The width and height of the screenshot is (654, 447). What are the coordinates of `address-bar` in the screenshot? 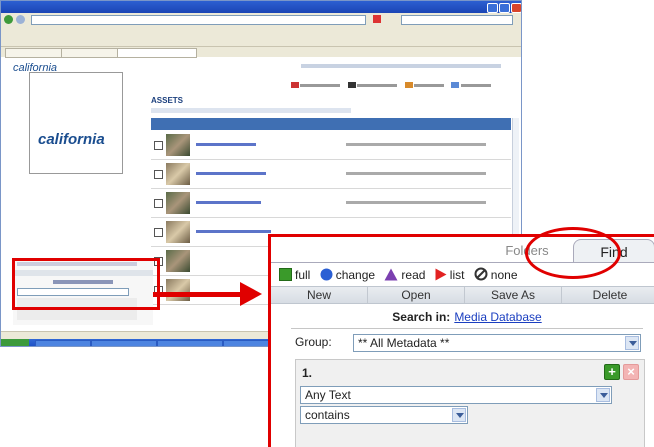 It's located at (261, 20).